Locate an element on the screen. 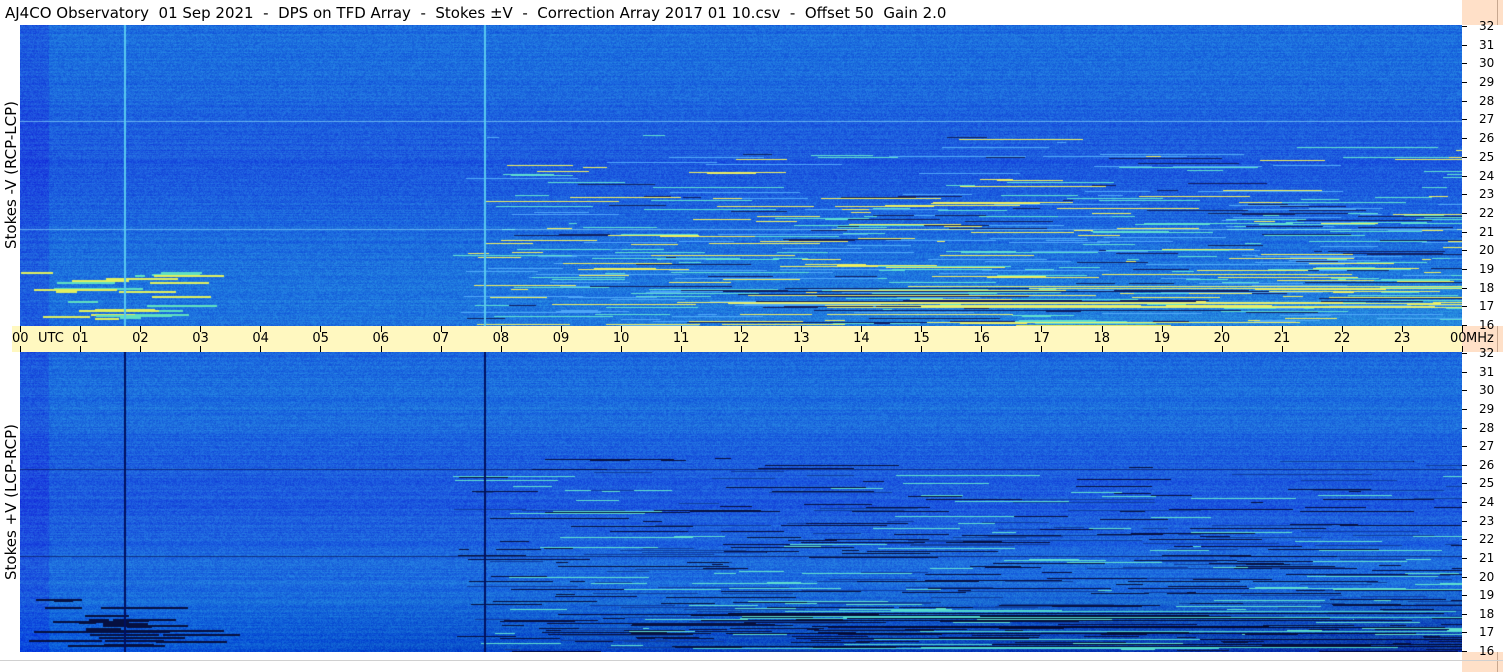 Image resolution: width=1503 pixels, height=672 pixels. time-tick-label: 20 is located at coordinates (1222, 338).